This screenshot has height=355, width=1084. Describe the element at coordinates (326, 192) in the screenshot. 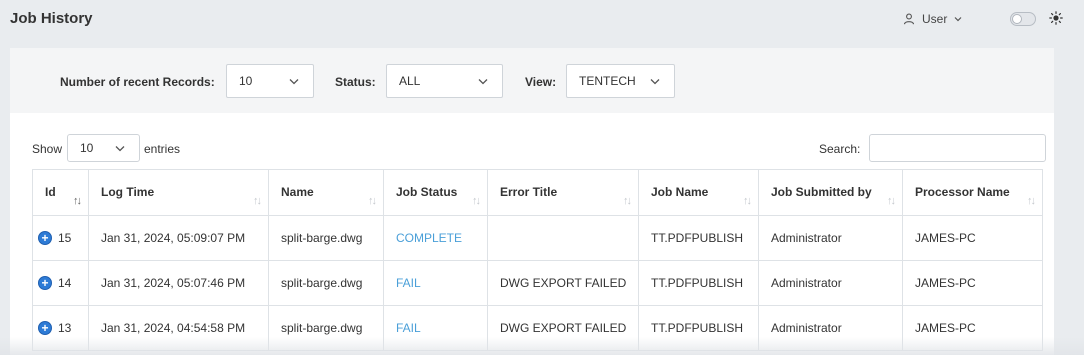

I see `column-header-name: Name ↑↓` at that location.